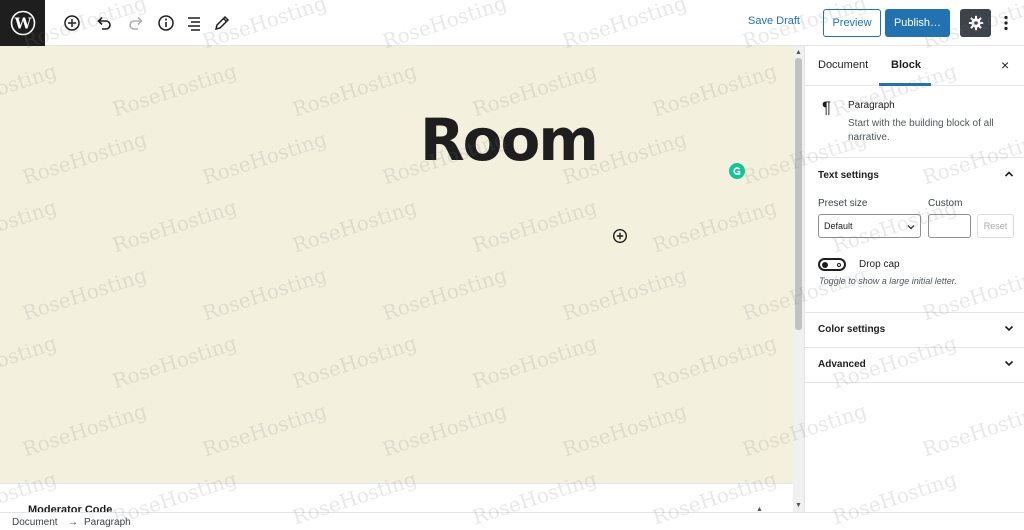 Image resolution: width=1024 pixels, height=530 pixels. What do you see at coordinates (949, 226) in the screenshot?
I see `custom-size-input` at bounding box center [949, 226].